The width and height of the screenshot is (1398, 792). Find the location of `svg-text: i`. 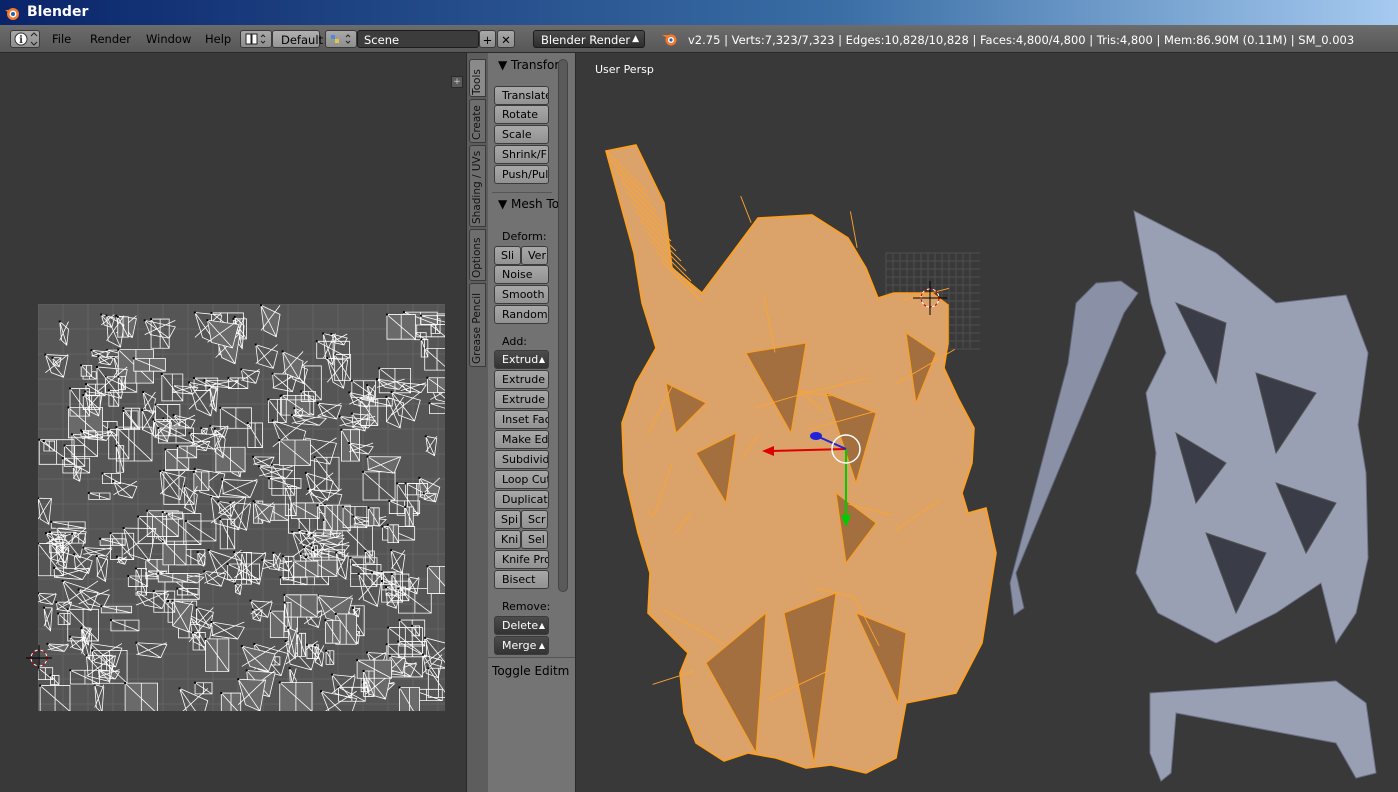

svg-text: i is located at coordinates (21, 40).